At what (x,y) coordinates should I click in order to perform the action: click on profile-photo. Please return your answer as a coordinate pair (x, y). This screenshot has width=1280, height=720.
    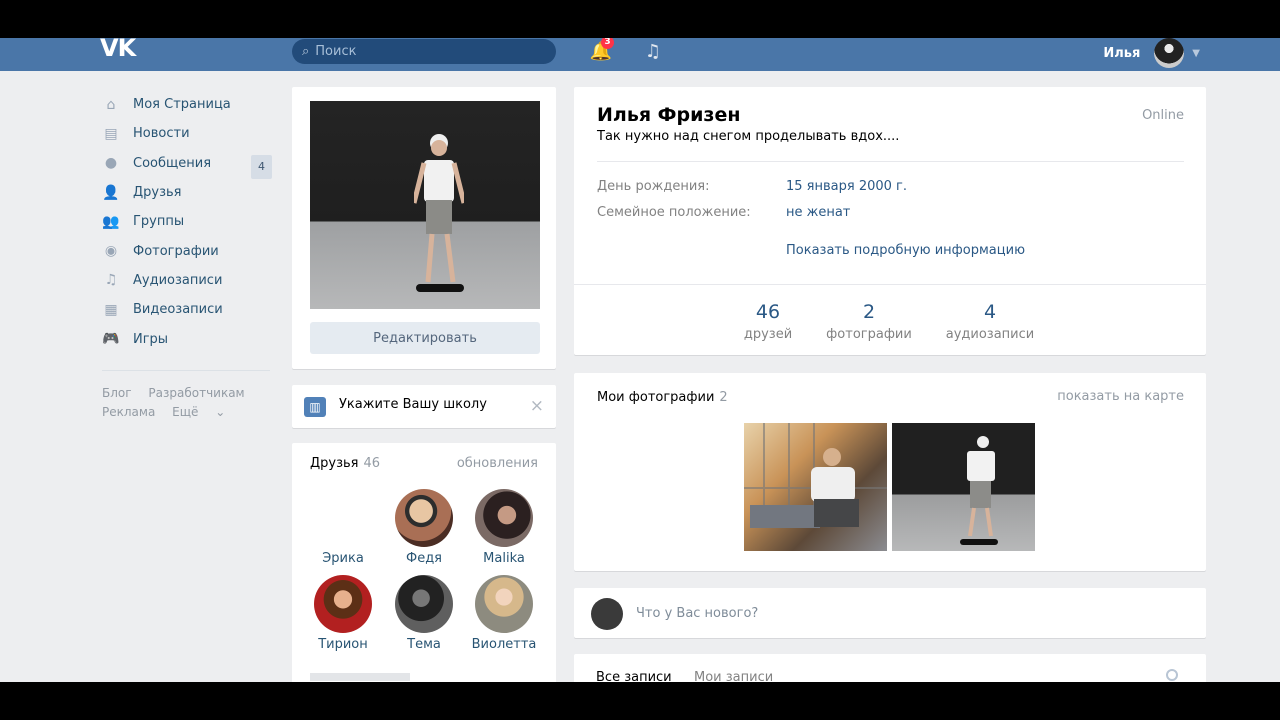
    Looking at the image, I should click on (425, 205).